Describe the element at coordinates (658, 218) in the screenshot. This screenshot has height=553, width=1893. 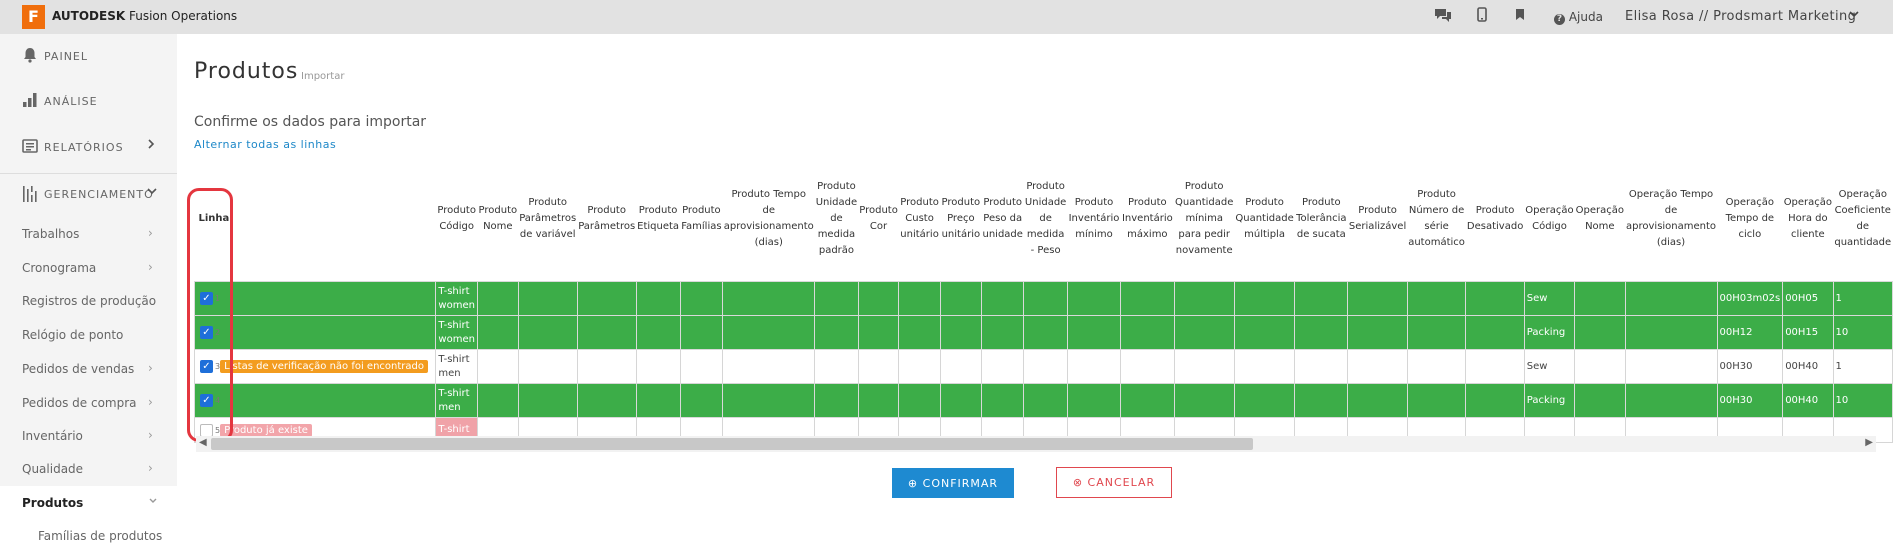
I see `column-header: Produto Etiqueta` at that location.